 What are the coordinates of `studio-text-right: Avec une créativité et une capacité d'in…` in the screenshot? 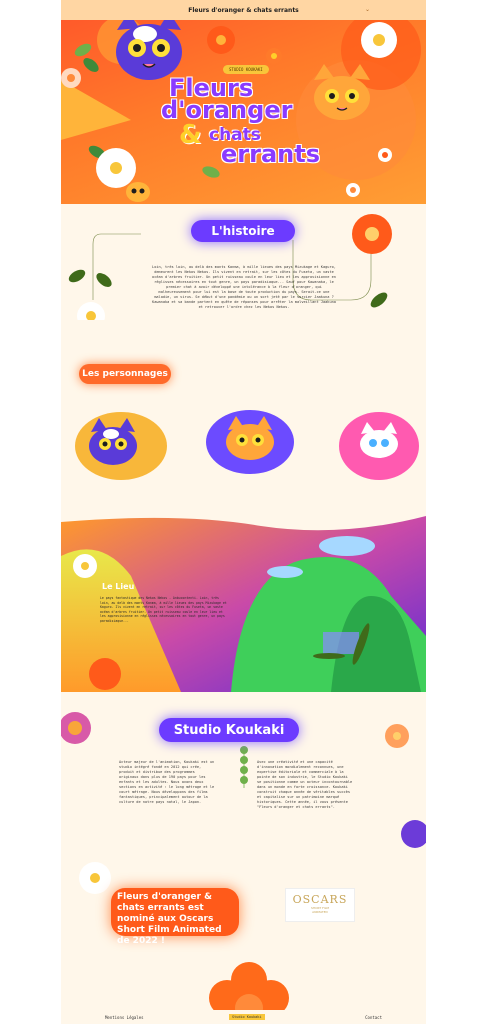 It's located at (305, 784).